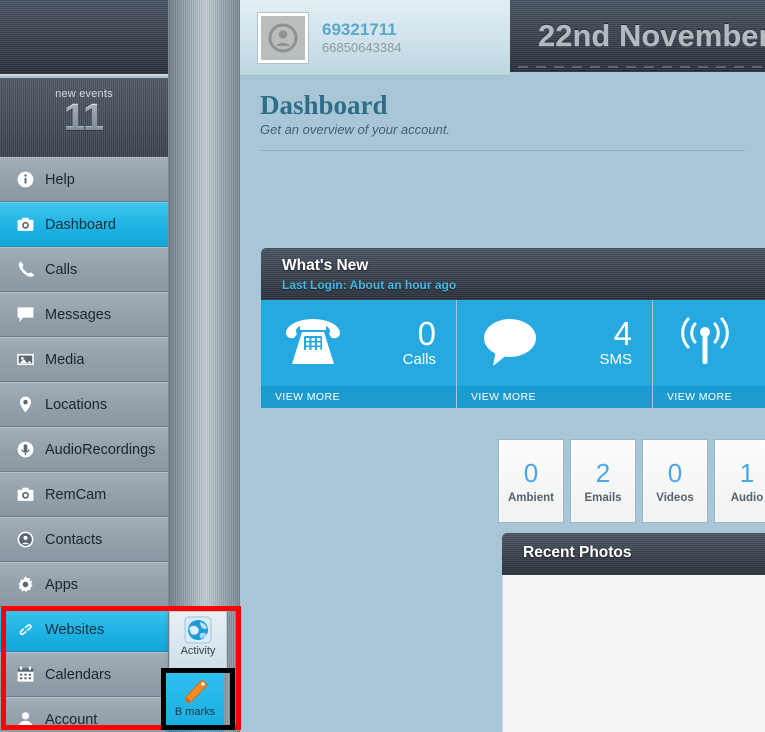 This screenshot has height=732, width=765. What do you see at coordinates (592, 343) in the screenshot?
I see `stat-tile-values: 4 SMS` at bounding box center [592, 343].